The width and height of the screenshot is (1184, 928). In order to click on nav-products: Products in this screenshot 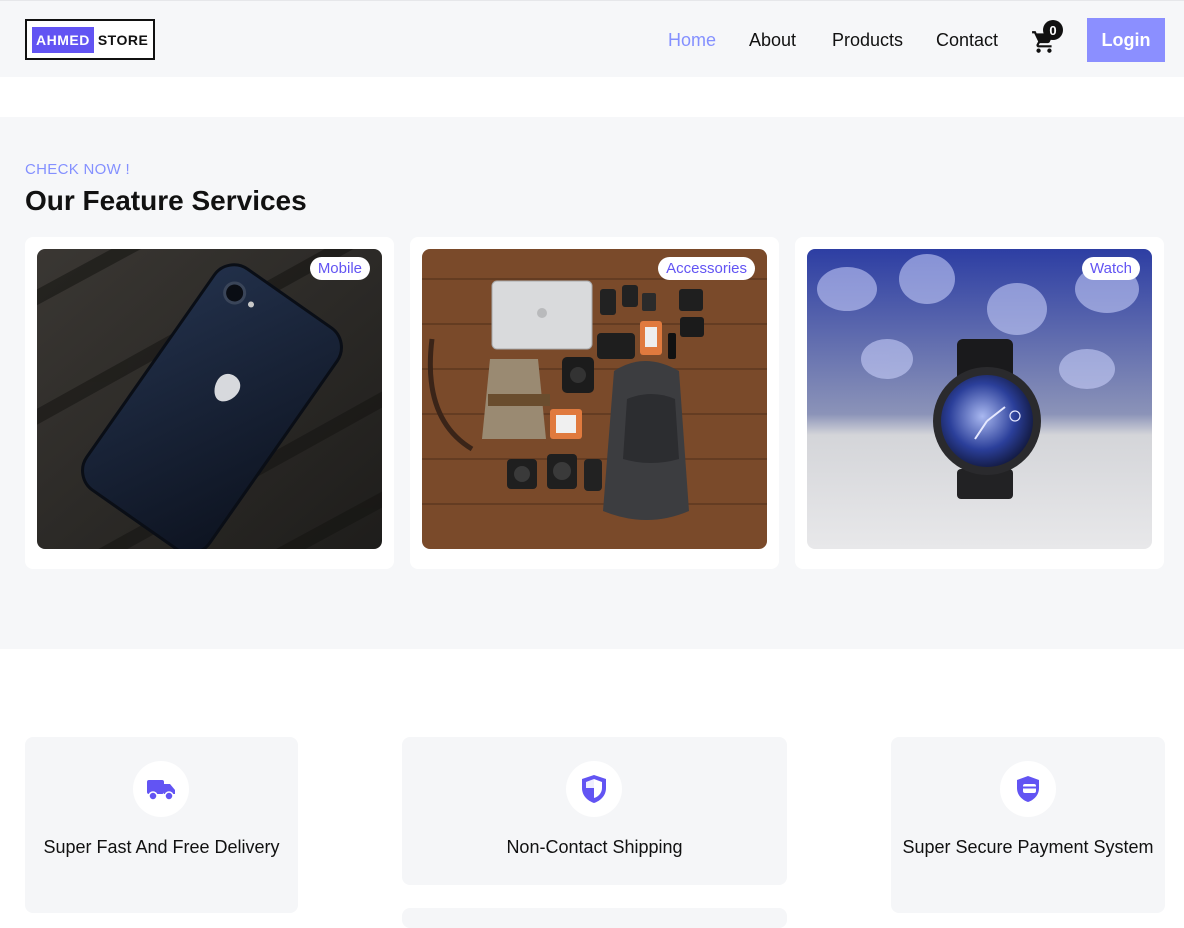, I will do `click(867, 40)`.